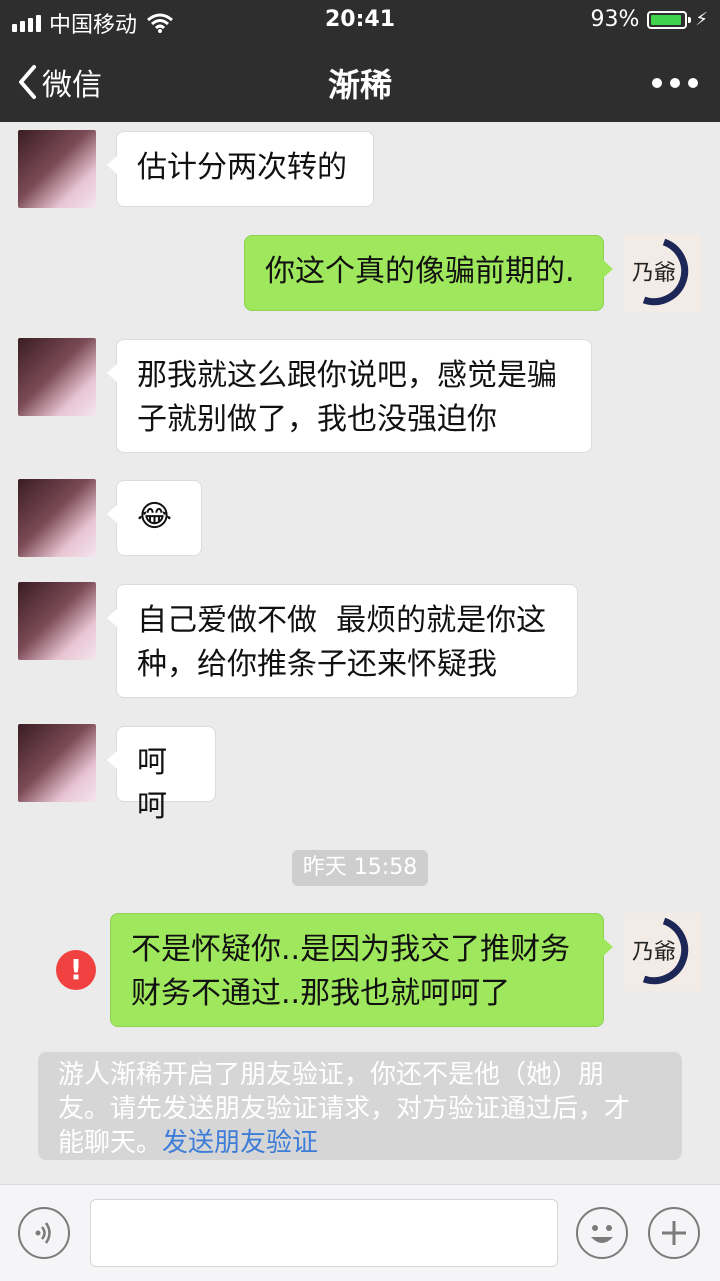 This screenshot has height=1281, width=720. What do you see at coordinates (359, 85) in the screenshot?
I see `chat-title: 渐稀` at bounding box center [359, 85].